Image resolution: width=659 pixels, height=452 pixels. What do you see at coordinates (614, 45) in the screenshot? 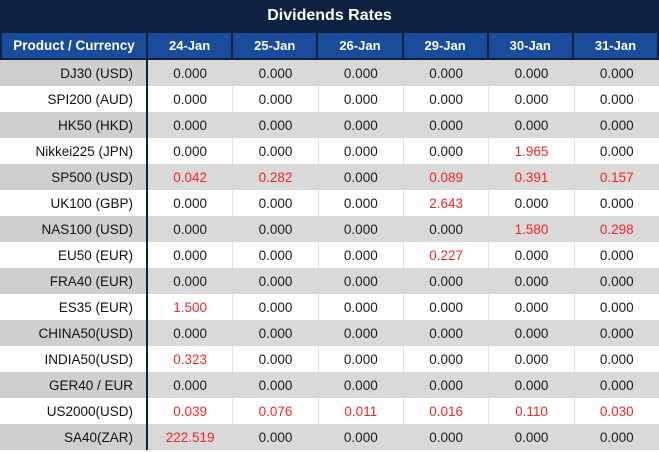
I see `date-header-31-jan: 31-Jan` at bounding box center [614, 45].